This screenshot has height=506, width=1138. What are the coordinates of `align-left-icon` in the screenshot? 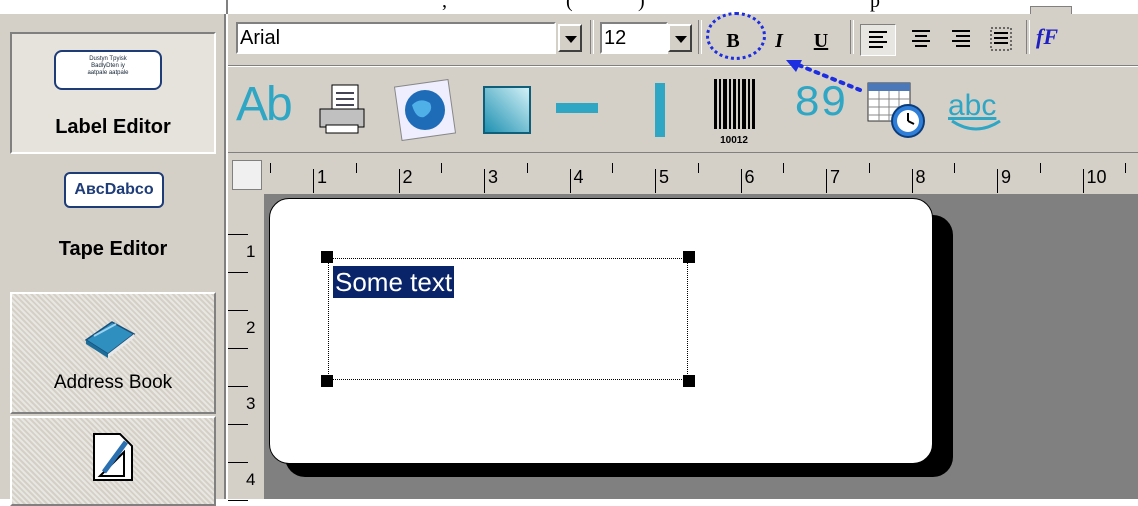 It's located at (878, 39).